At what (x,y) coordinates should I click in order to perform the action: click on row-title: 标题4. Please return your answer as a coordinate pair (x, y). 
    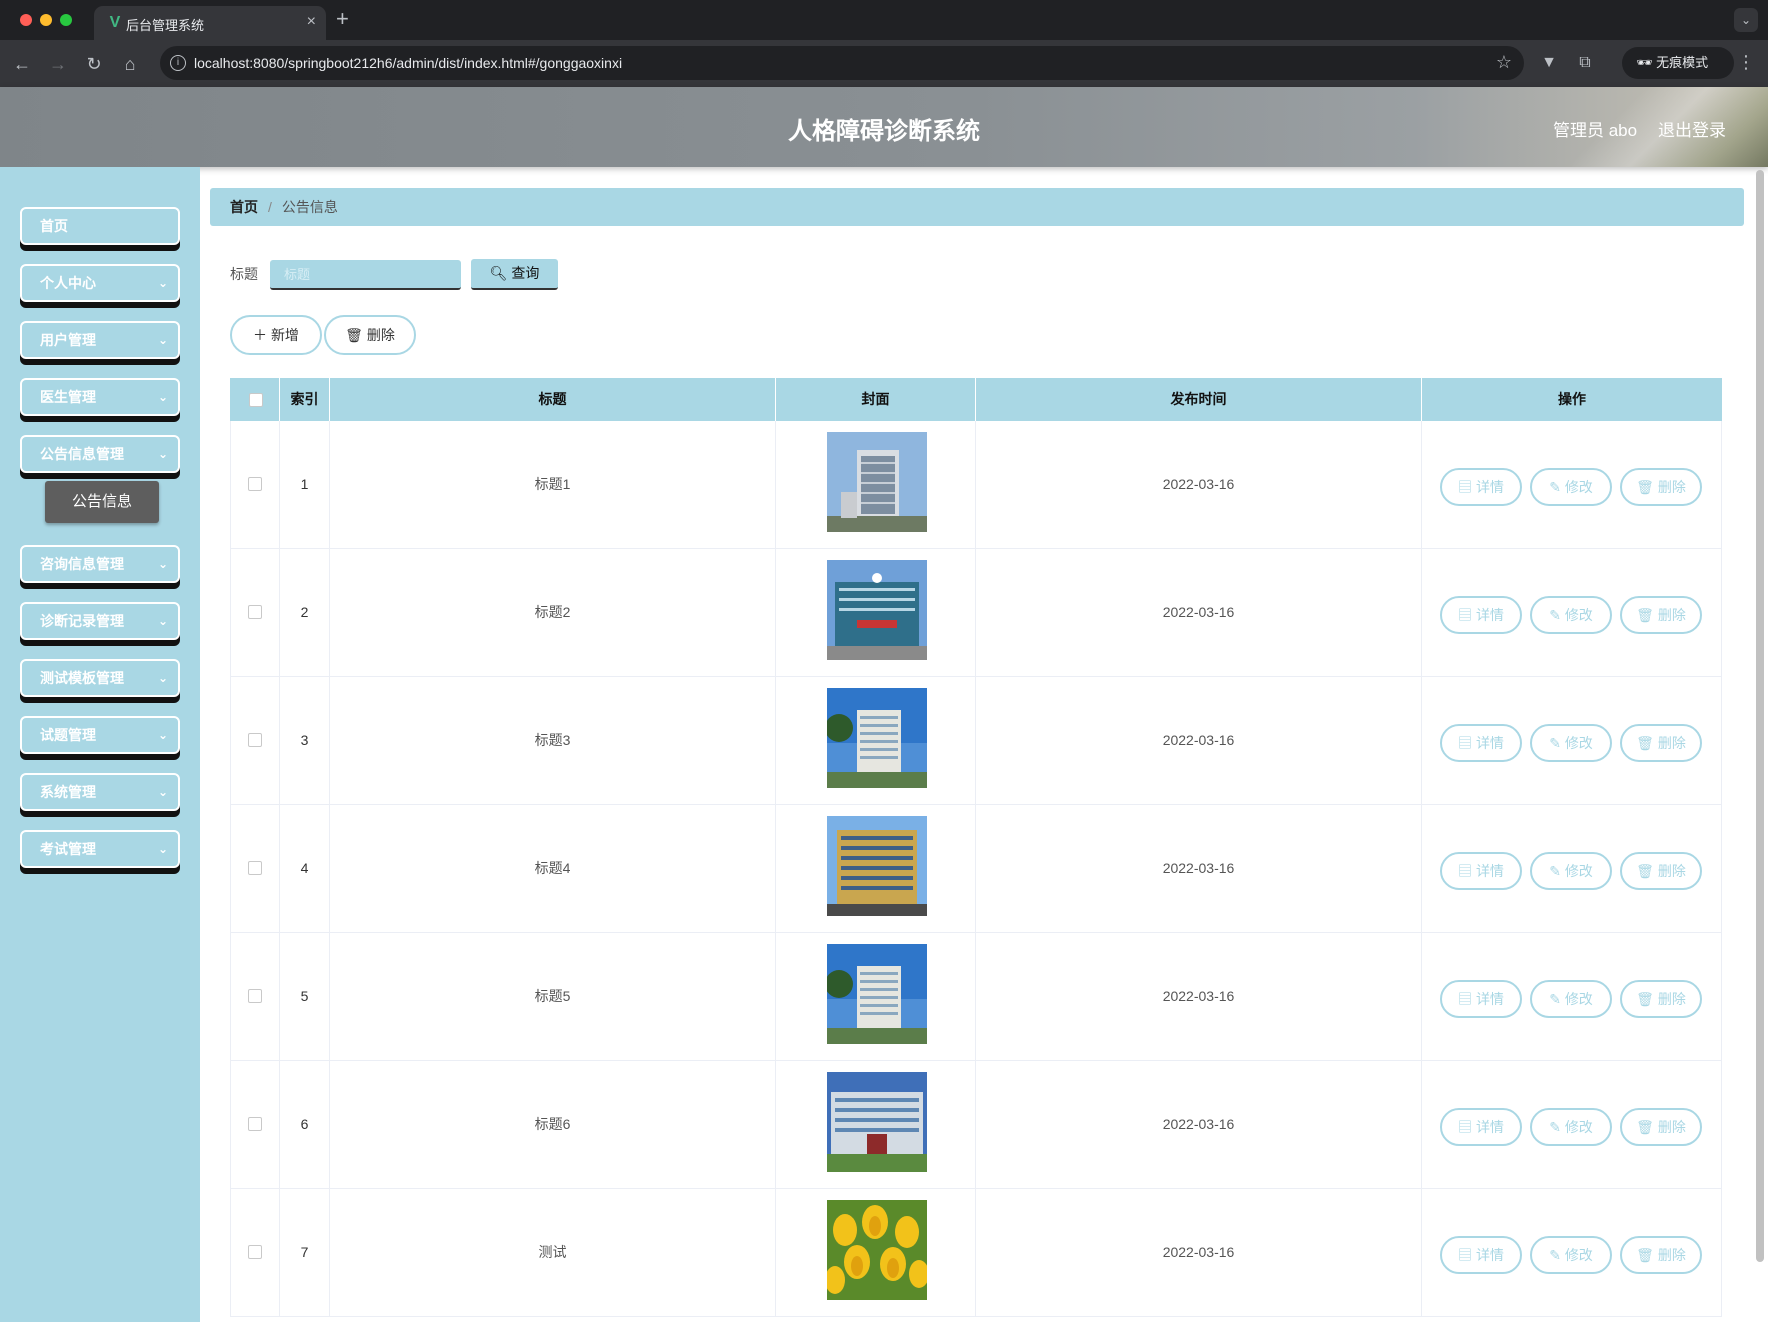
    Looking at the image, I should click on (553, 868).